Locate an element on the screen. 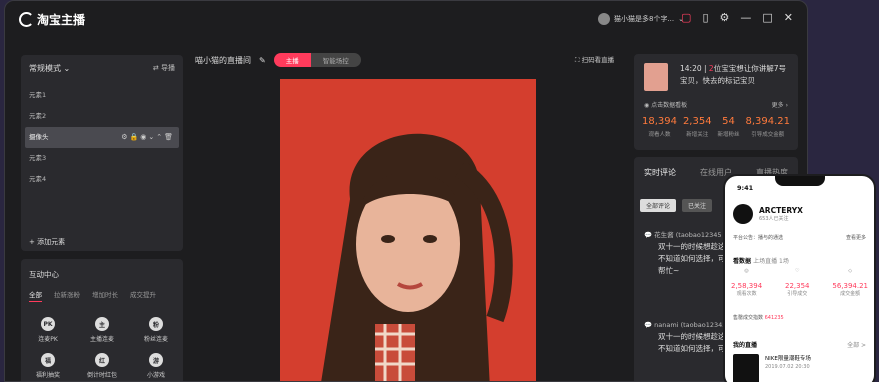  list-item-selected: 摄像头 ⚙🔒◉⌄⌃🗑 is located at coordinates (102, 137).